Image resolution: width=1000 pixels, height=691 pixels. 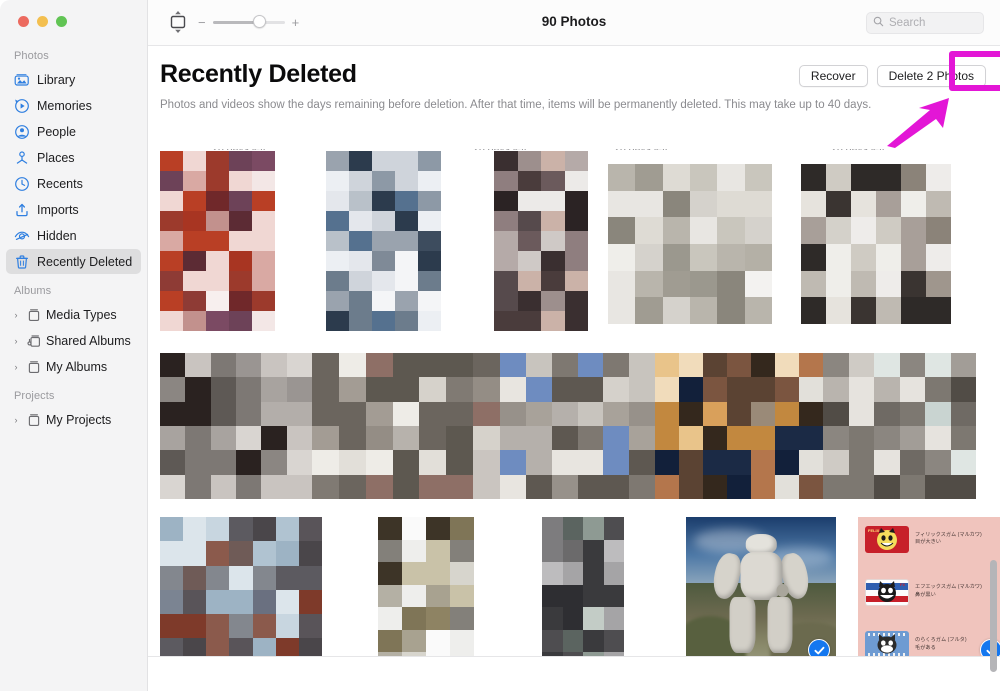 What do you see at coordinates (79, 419) in the screenshot?
I see `sidebar-item-label: My Projects` at bounding box center [79, 419].